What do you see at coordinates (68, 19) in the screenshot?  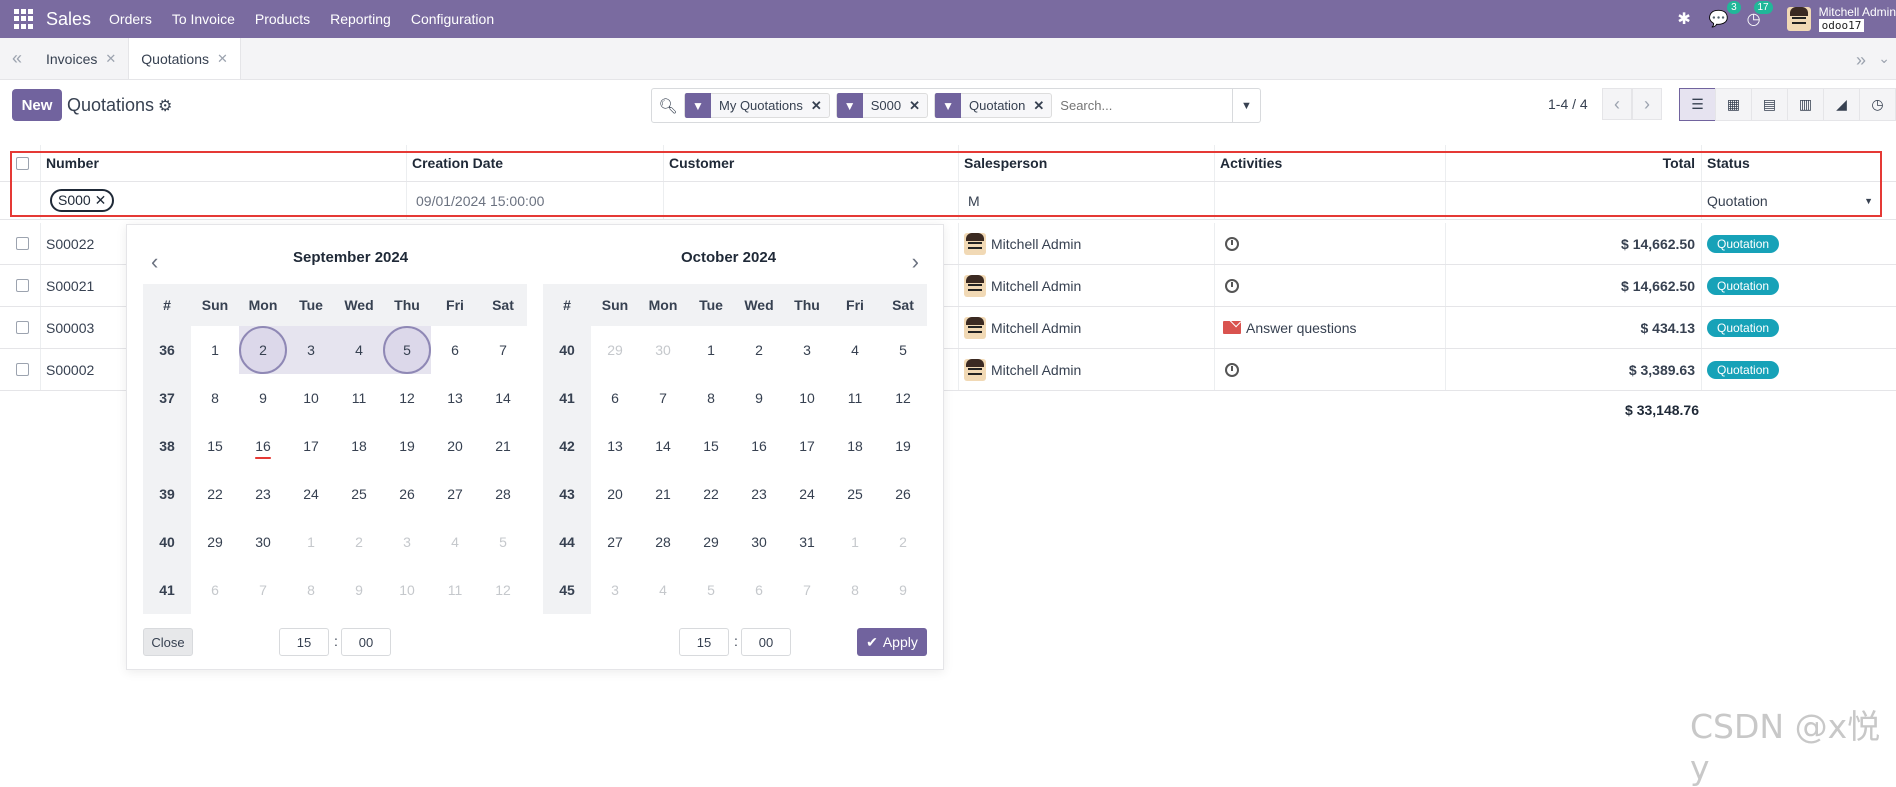 I see `app-name: Sales` at bounding box center [68, 19].